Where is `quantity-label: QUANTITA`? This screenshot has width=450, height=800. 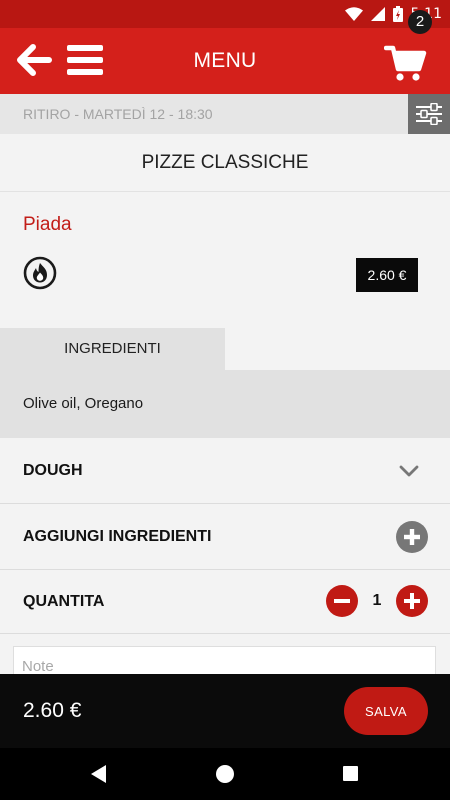
quantity-label: QUANTITA is located at coordinates (64, 601).